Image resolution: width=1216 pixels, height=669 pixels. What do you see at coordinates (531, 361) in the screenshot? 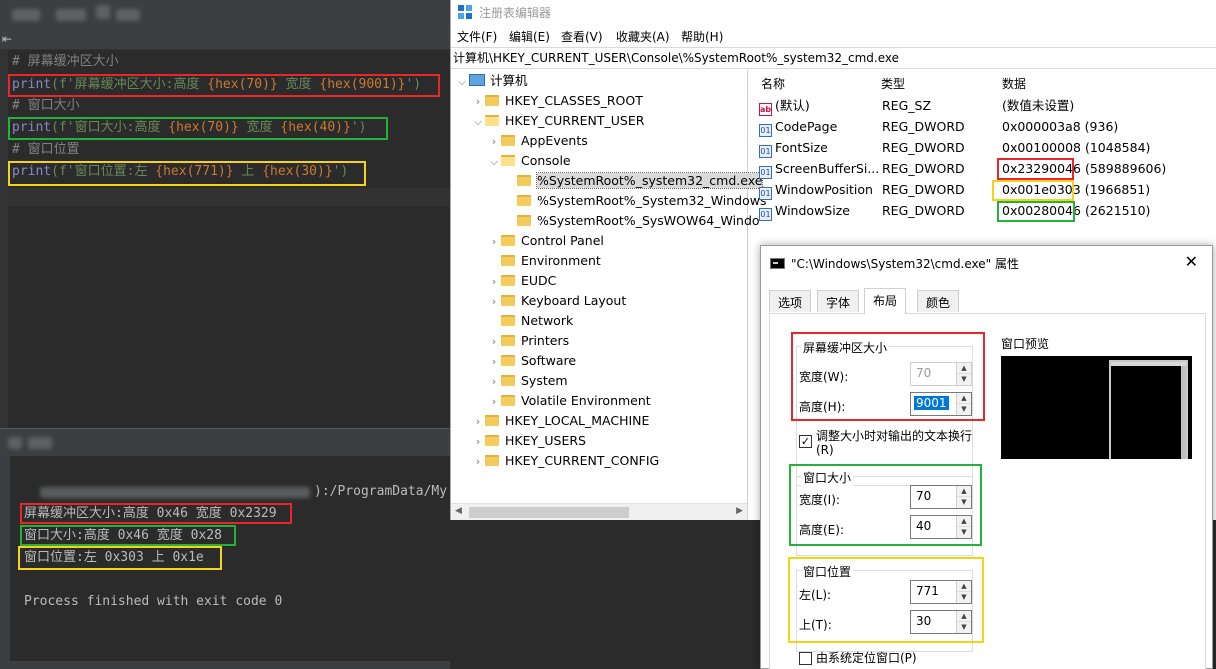
I see `tree-item-software: › Software` at bounding box center [531, 361].